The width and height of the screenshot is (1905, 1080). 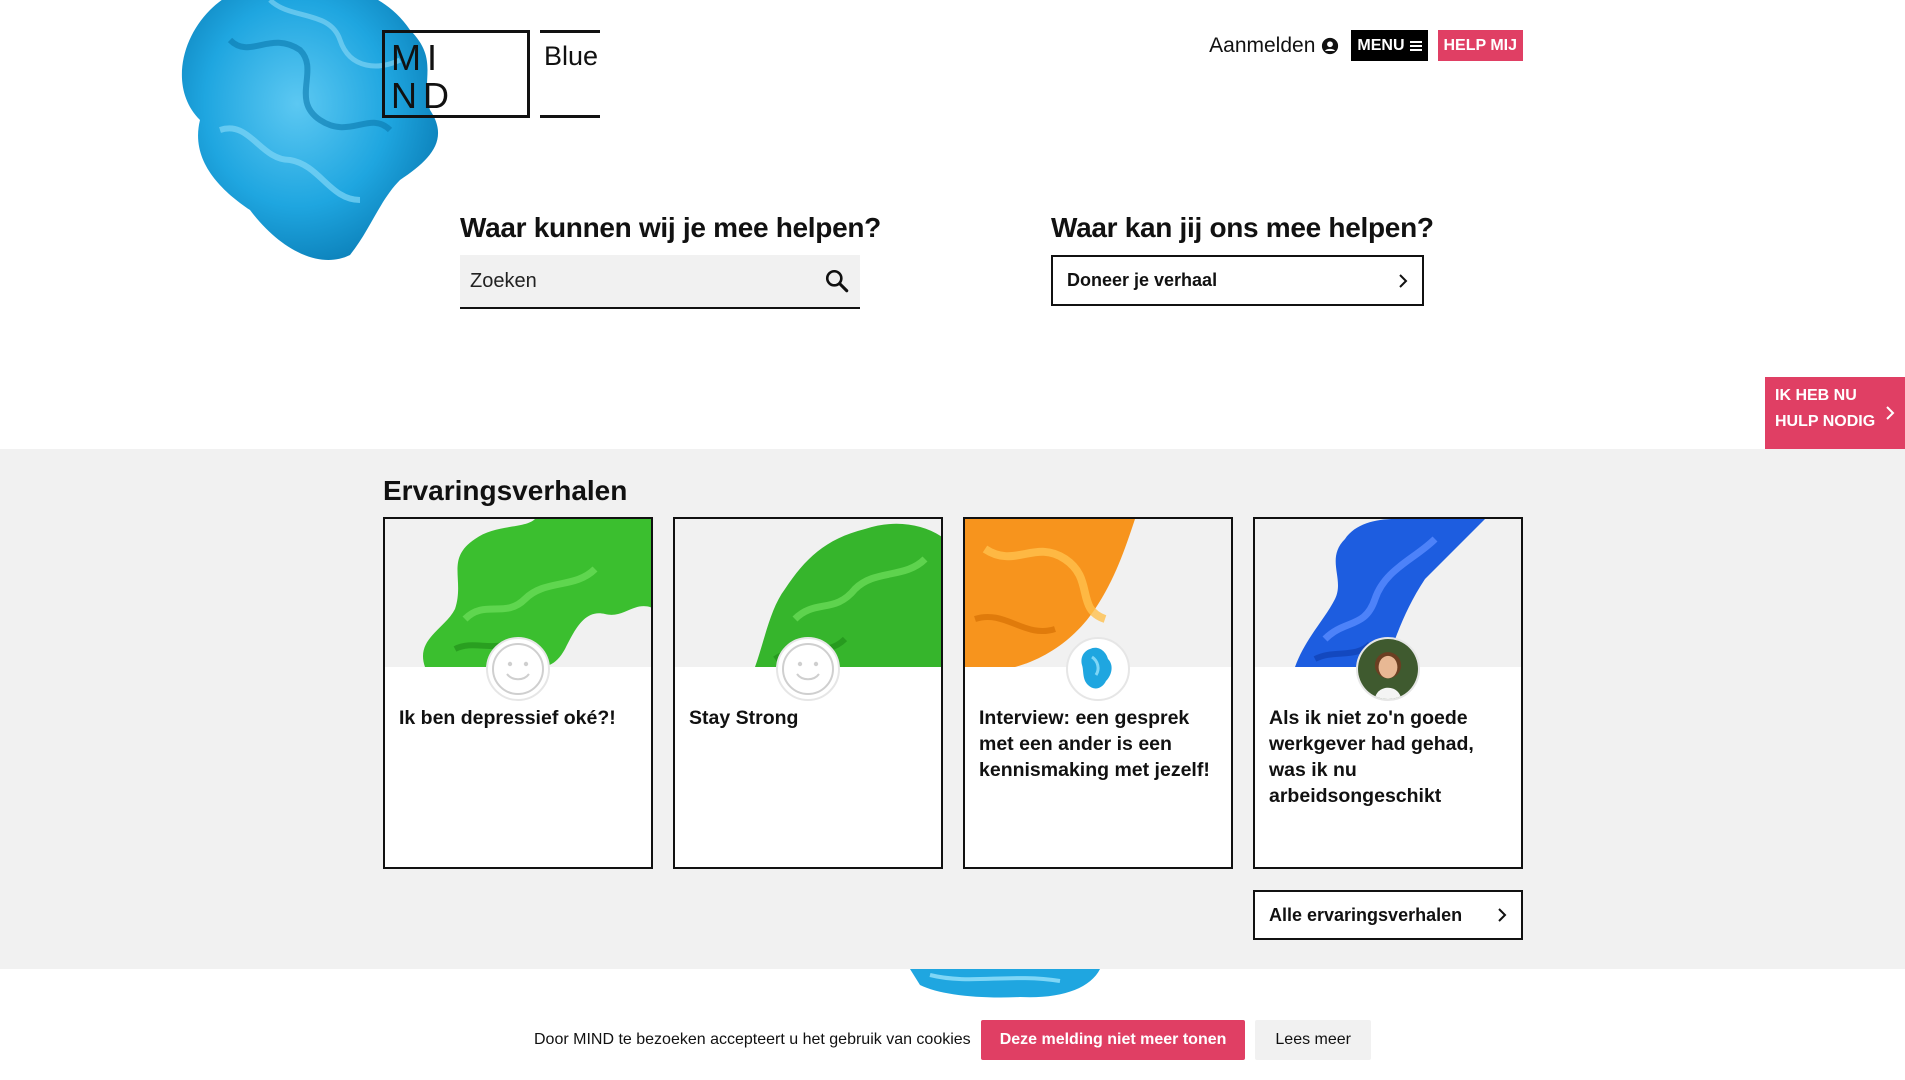 I want to click on urgent-line-1: IK HEB NU, so click(x=1816, y=395).